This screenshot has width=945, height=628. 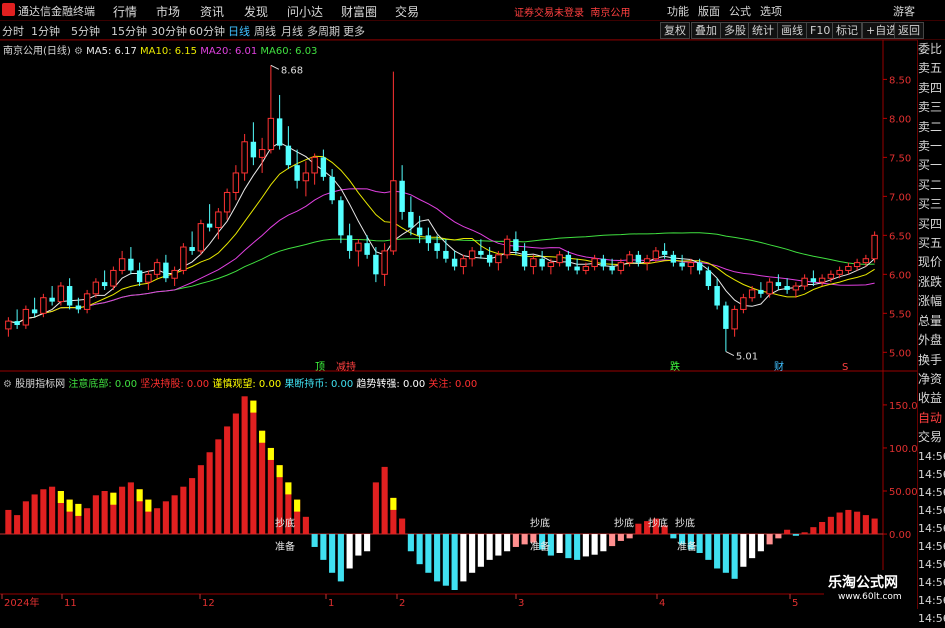 I want to click on y-tick-label: 50.00, so click(x=903, y=492).